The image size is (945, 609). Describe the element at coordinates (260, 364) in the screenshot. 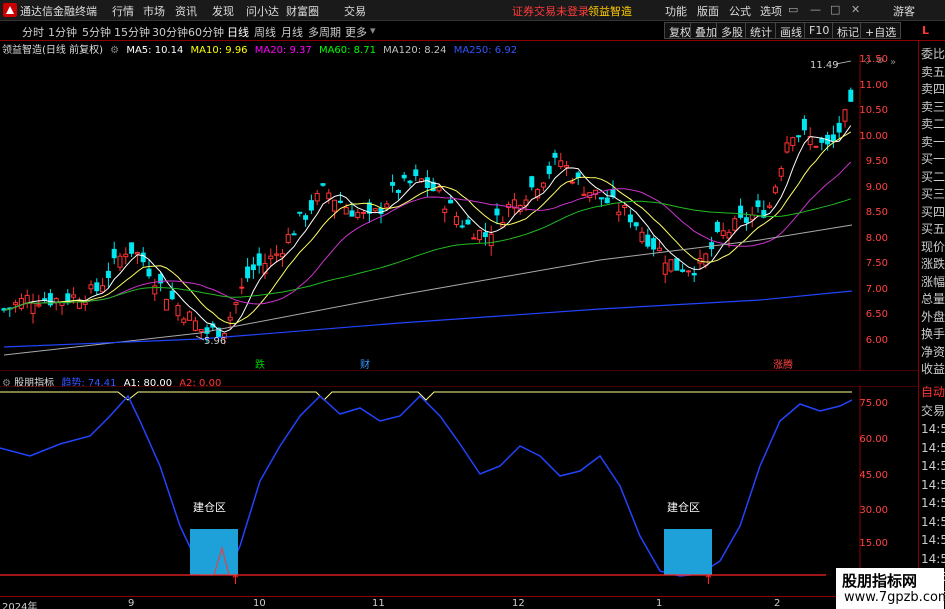

I see `event-marker-drop: 跌` at that location.